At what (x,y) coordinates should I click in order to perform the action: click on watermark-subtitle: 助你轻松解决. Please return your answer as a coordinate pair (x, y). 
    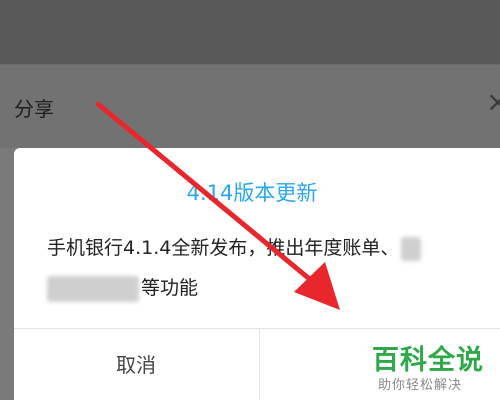
    Looking at the image, I should click on (420, 385).